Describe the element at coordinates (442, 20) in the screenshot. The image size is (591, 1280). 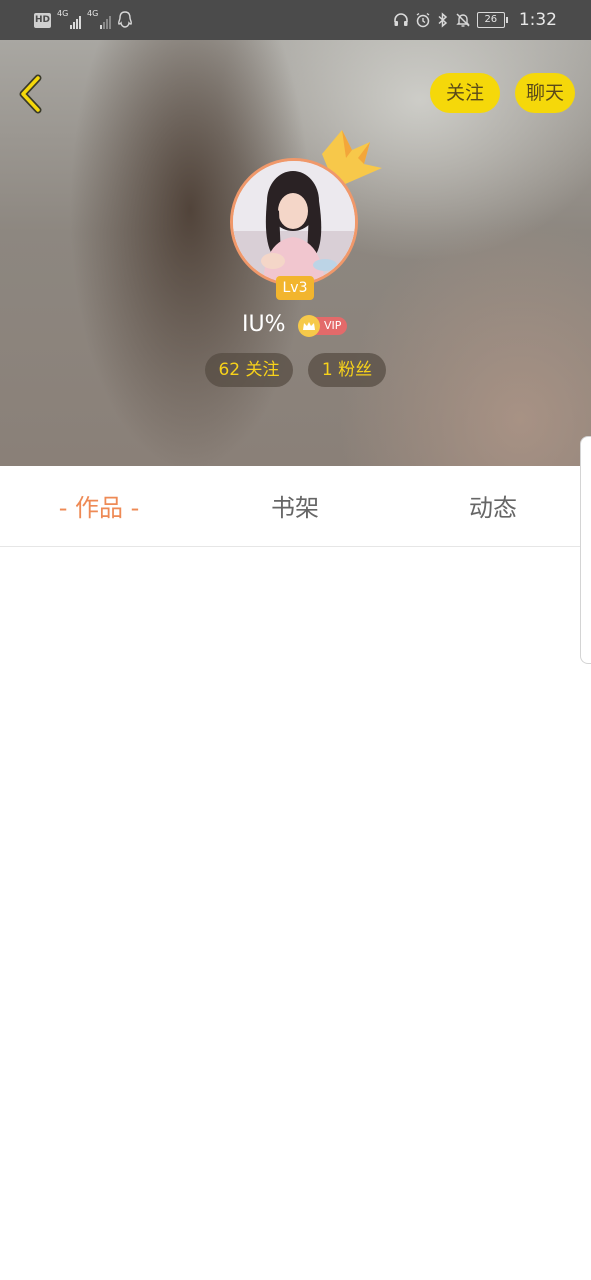
I see `bluetooth-icon` at that location.